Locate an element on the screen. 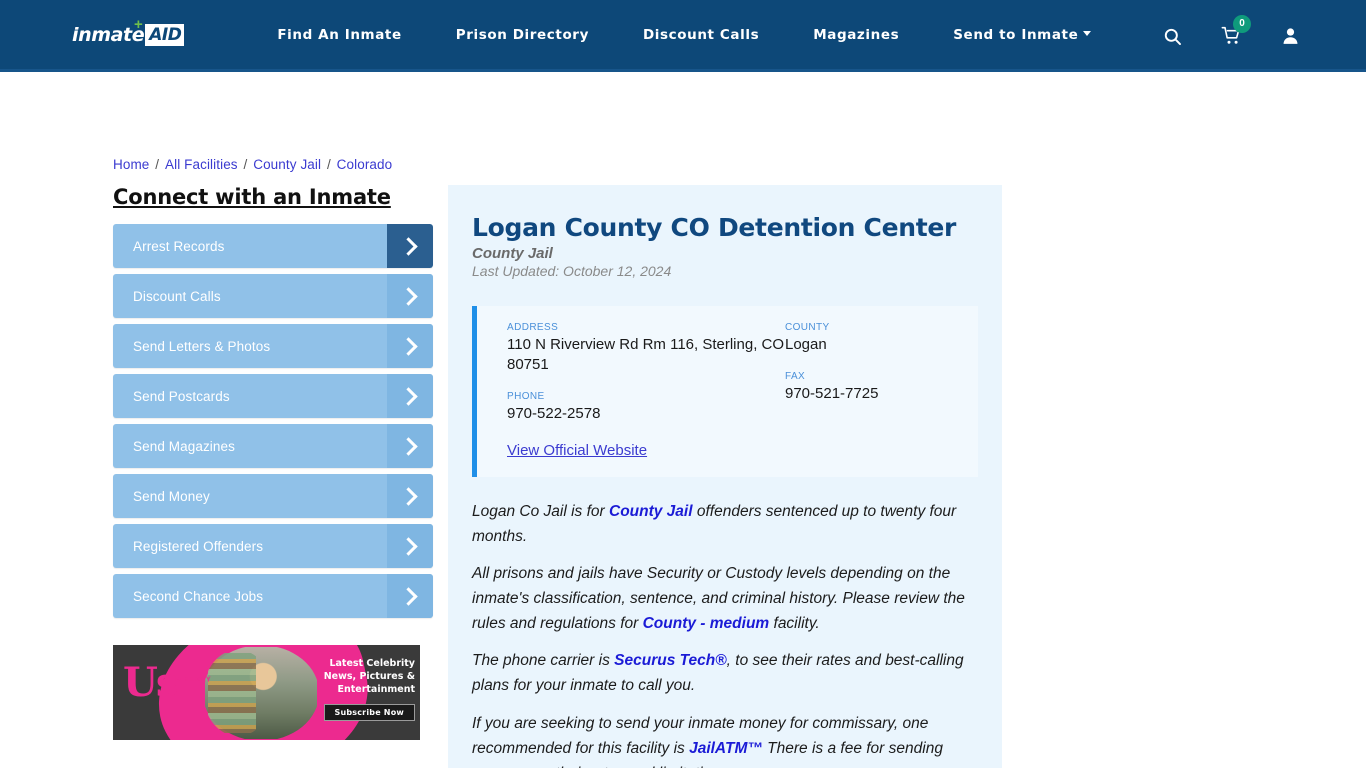  text-segment: The phone carrier is is located at coordinates (543, 661).